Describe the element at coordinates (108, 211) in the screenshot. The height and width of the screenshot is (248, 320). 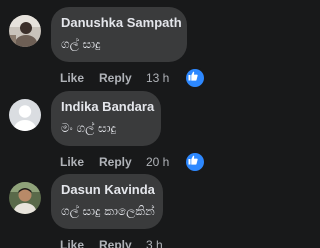
I see `comment-text: ගල් සාදු කාලෙකින්` at that location.